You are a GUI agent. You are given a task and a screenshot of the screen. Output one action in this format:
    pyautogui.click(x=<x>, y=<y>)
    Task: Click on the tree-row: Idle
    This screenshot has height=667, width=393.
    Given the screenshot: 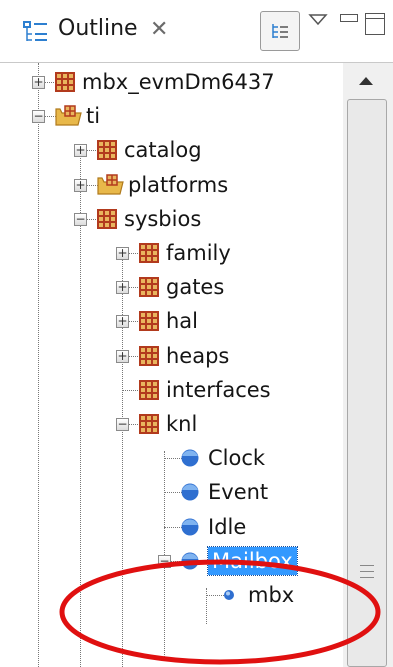 What is the action you would take?
    pyautogui.click(x=171, y=527)
    